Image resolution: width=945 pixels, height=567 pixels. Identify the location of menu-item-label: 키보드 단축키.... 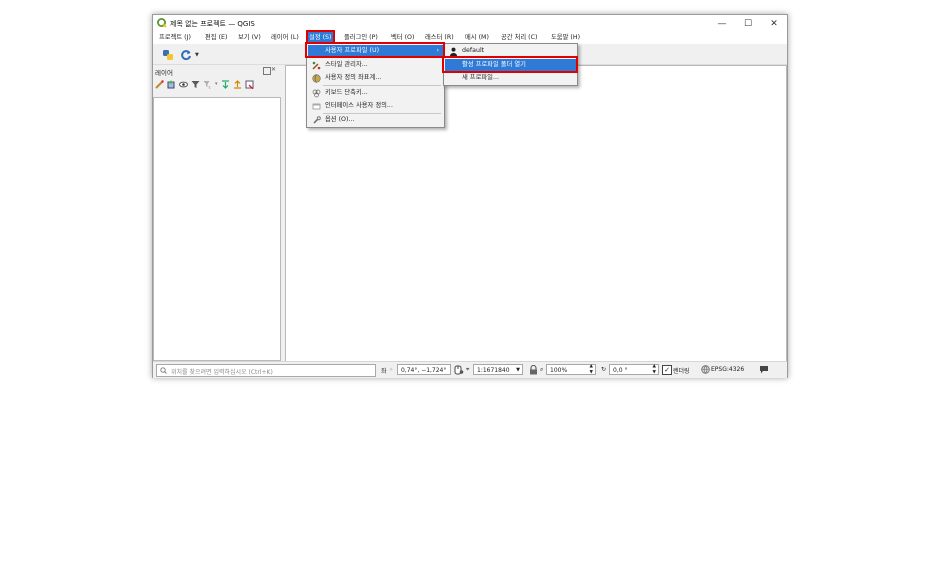
(346, 92).